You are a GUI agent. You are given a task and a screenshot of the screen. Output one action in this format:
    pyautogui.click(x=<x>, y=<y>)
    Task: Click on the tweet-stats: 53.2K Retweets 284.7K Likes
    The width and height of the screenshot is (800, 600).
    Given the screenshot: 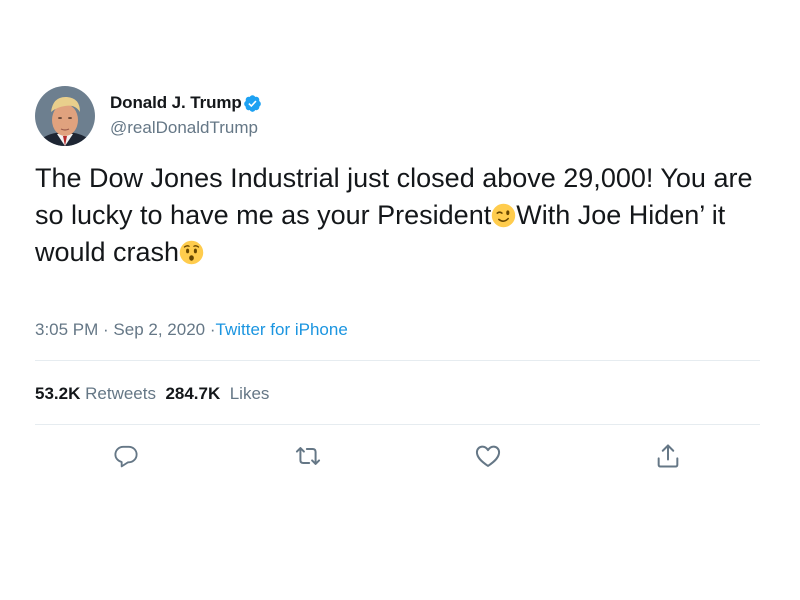 What is the action you would take?
    pyautogui.click(x=152, y=394)
    